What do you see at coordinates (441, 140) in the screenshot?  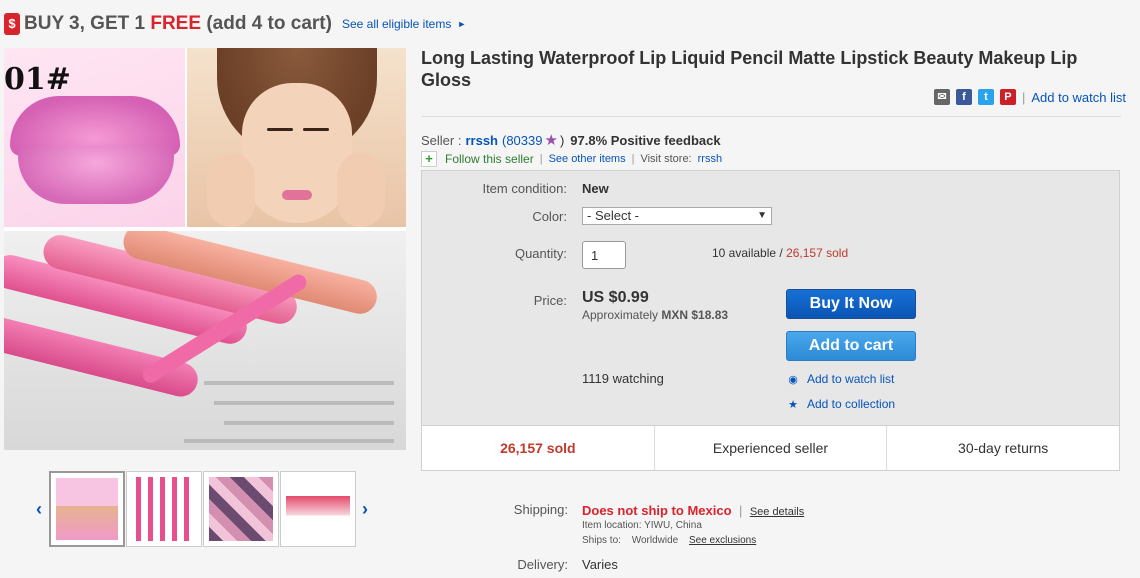 I see `seller-label: Seller :` at bounding box center [441, 140].